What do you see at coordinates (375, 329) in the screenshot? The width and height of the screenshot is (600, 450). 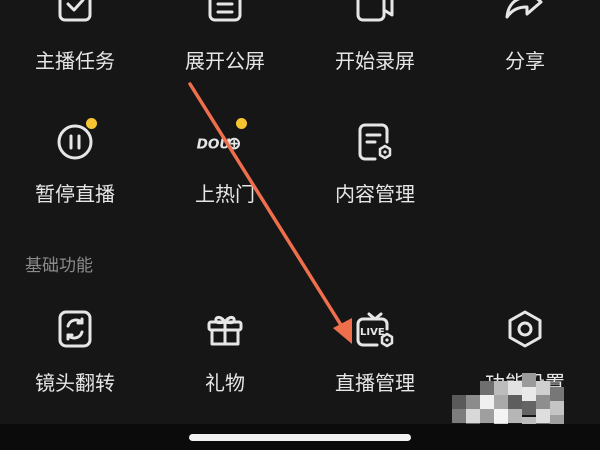 I see `live-tv-icon: LIVE` at bounding box center [375, 329].